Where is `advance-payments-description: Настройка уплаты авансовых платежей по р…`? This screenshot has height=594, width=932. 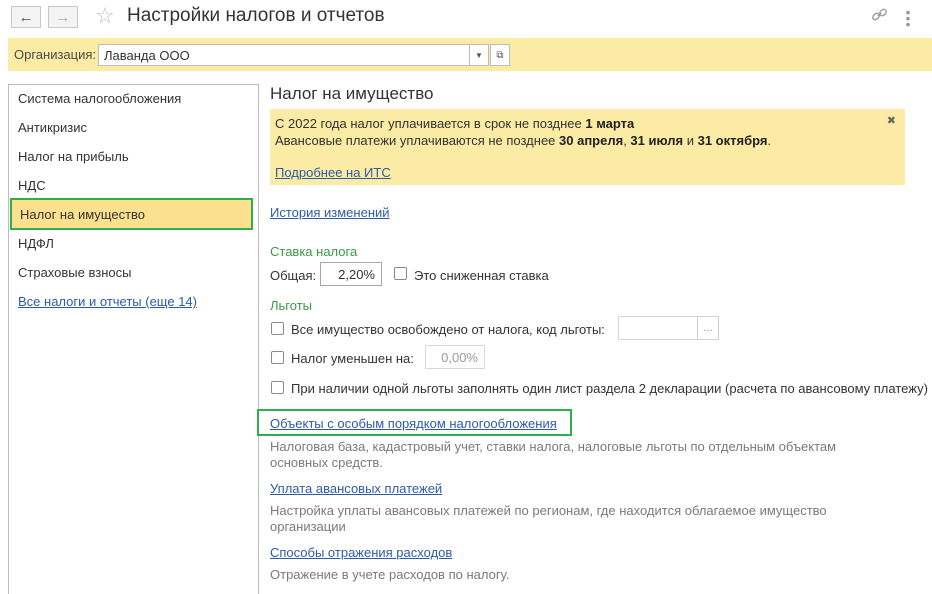
advance-payments-description: Настройка уплаты авансовых платежей по р… is located at coordinates (548, 510).